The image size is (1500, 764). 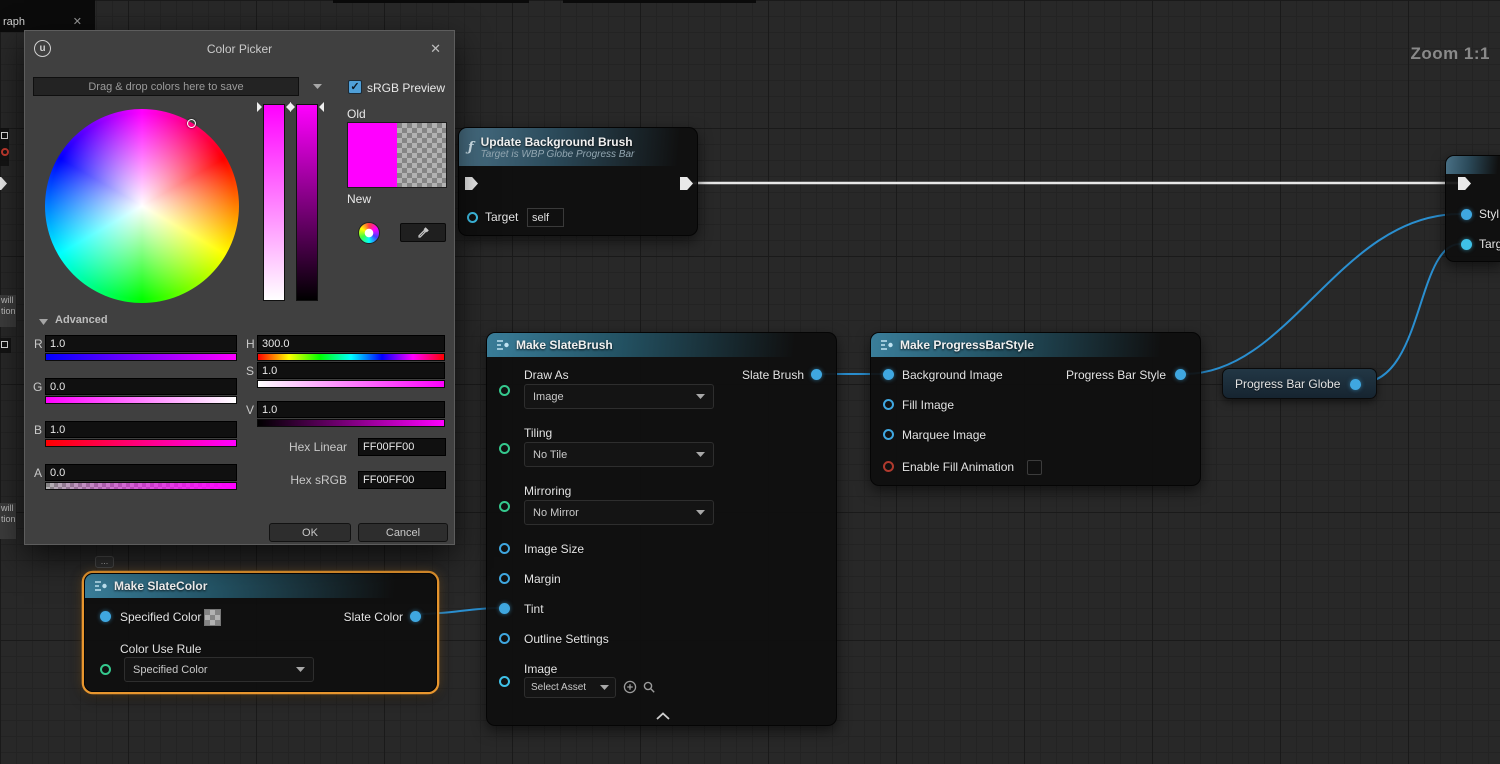 What do you see at coordinates (262, 107) in the screenshot?
I see `saturation-marker` at bounding box center [262, 107].